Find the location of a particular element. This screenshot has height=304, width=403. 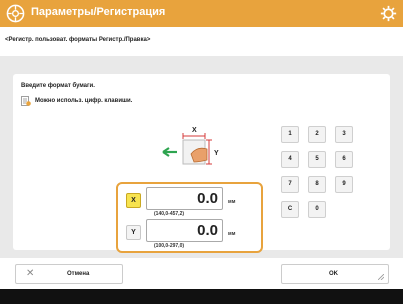

cancel-button: ✕ Отмена is located at coordinates (69, 274).